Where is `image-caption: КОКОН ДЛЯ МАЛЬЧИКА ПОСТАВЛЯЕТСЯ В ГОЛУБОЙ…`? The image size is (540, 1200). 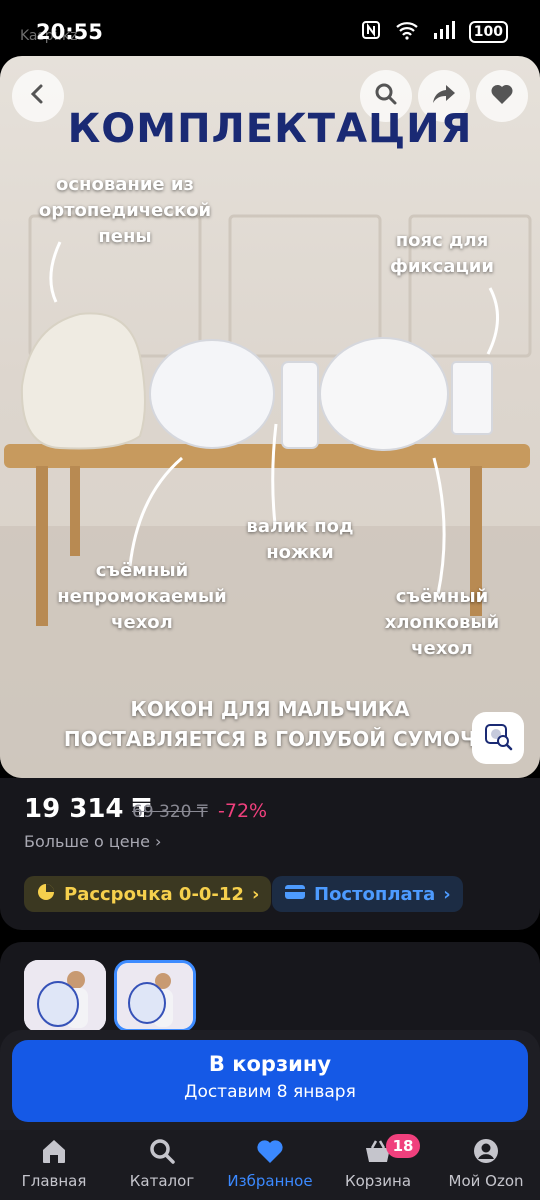
image-caption: КОКОН ДЛЯ МАЛЬЧИКА ПОСТАВЛЯЕТСЯ В ГОЛУБОЙ… is located at coordinates (270, 724).